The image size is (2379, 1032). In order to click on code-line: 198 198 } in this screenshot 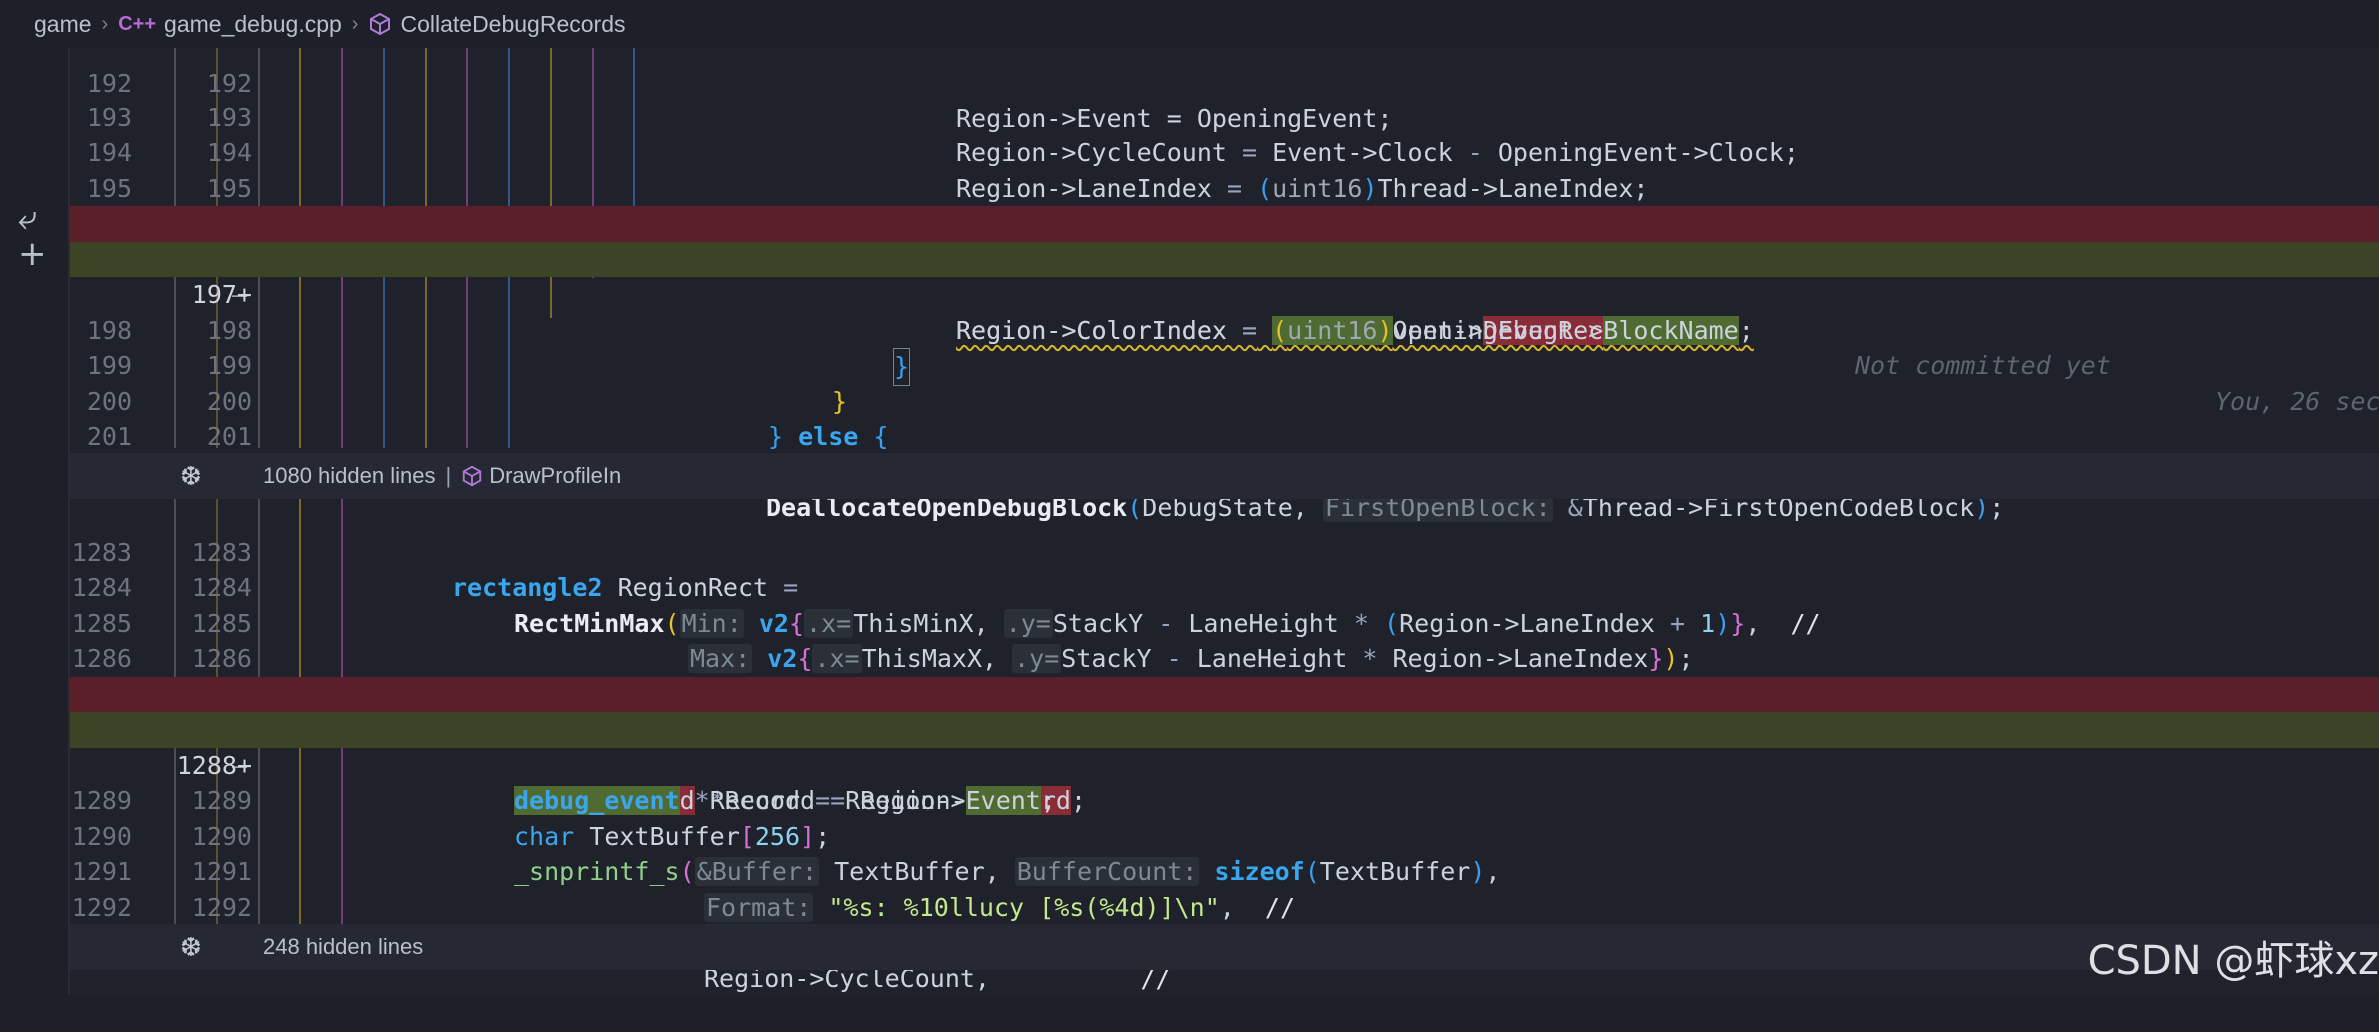, I will do `click(1224, 331)`.